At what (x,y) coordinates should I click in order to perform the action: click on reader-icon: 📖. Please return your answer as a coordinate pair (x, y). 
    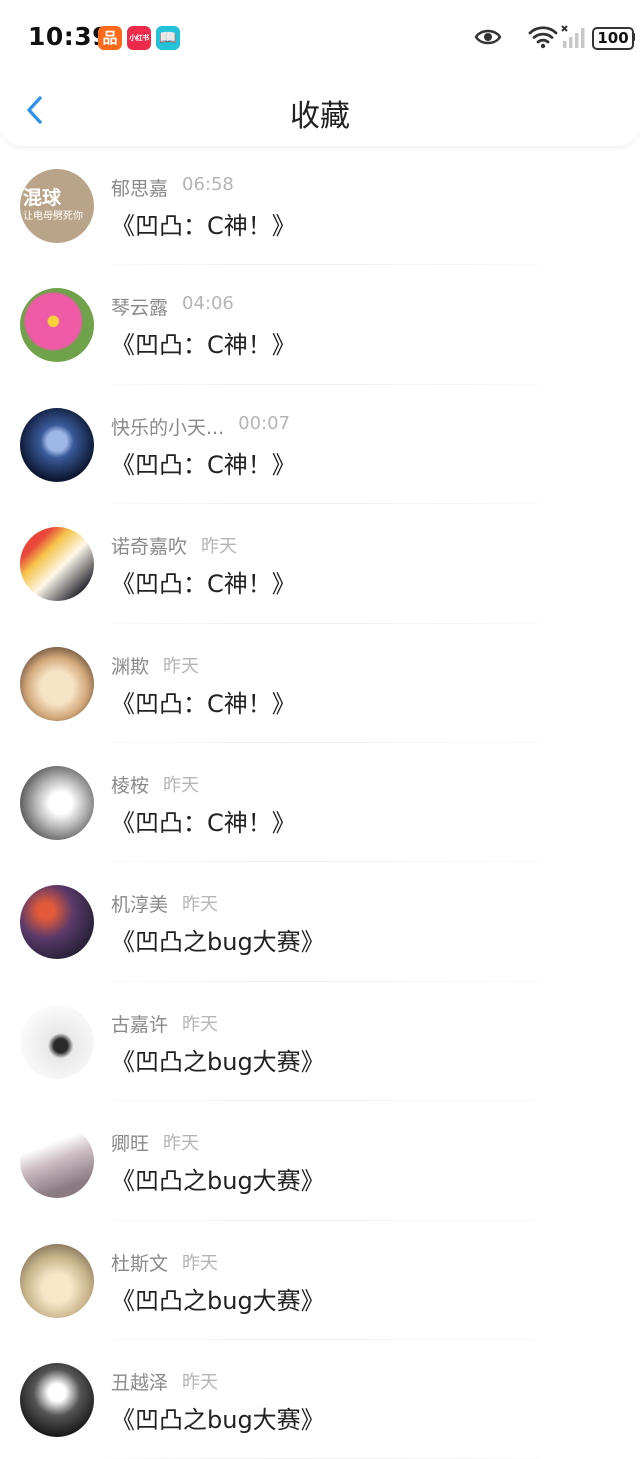
    Looking at the image, I should click on (168, 38).